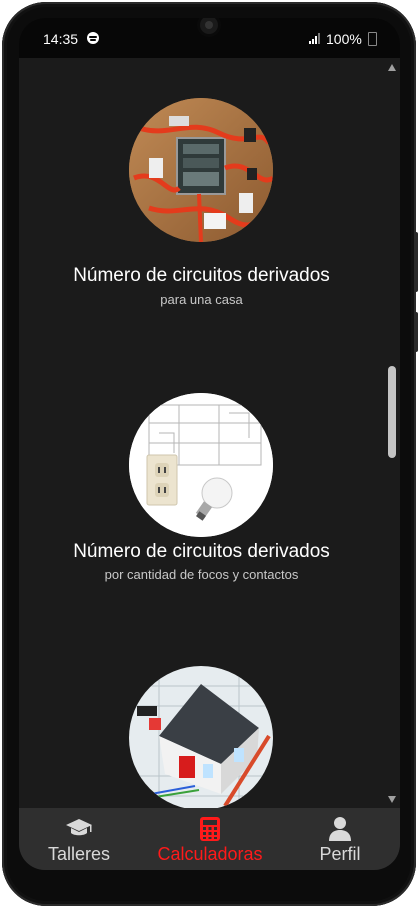 This screenshot has height=910, width=420. Describe the element at coordinates (201, 170) in the screenshot. I see `electrical-panel-image` at that location.